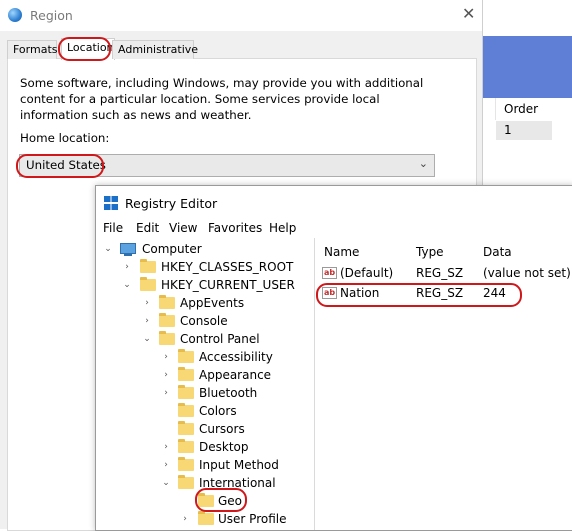 The height and width of the screenshot is (531, 572). What do you see at coordinates (252, 519) in the screenshot?
I see `tree-item-label: User Profile` at bounding box center [252, 519].